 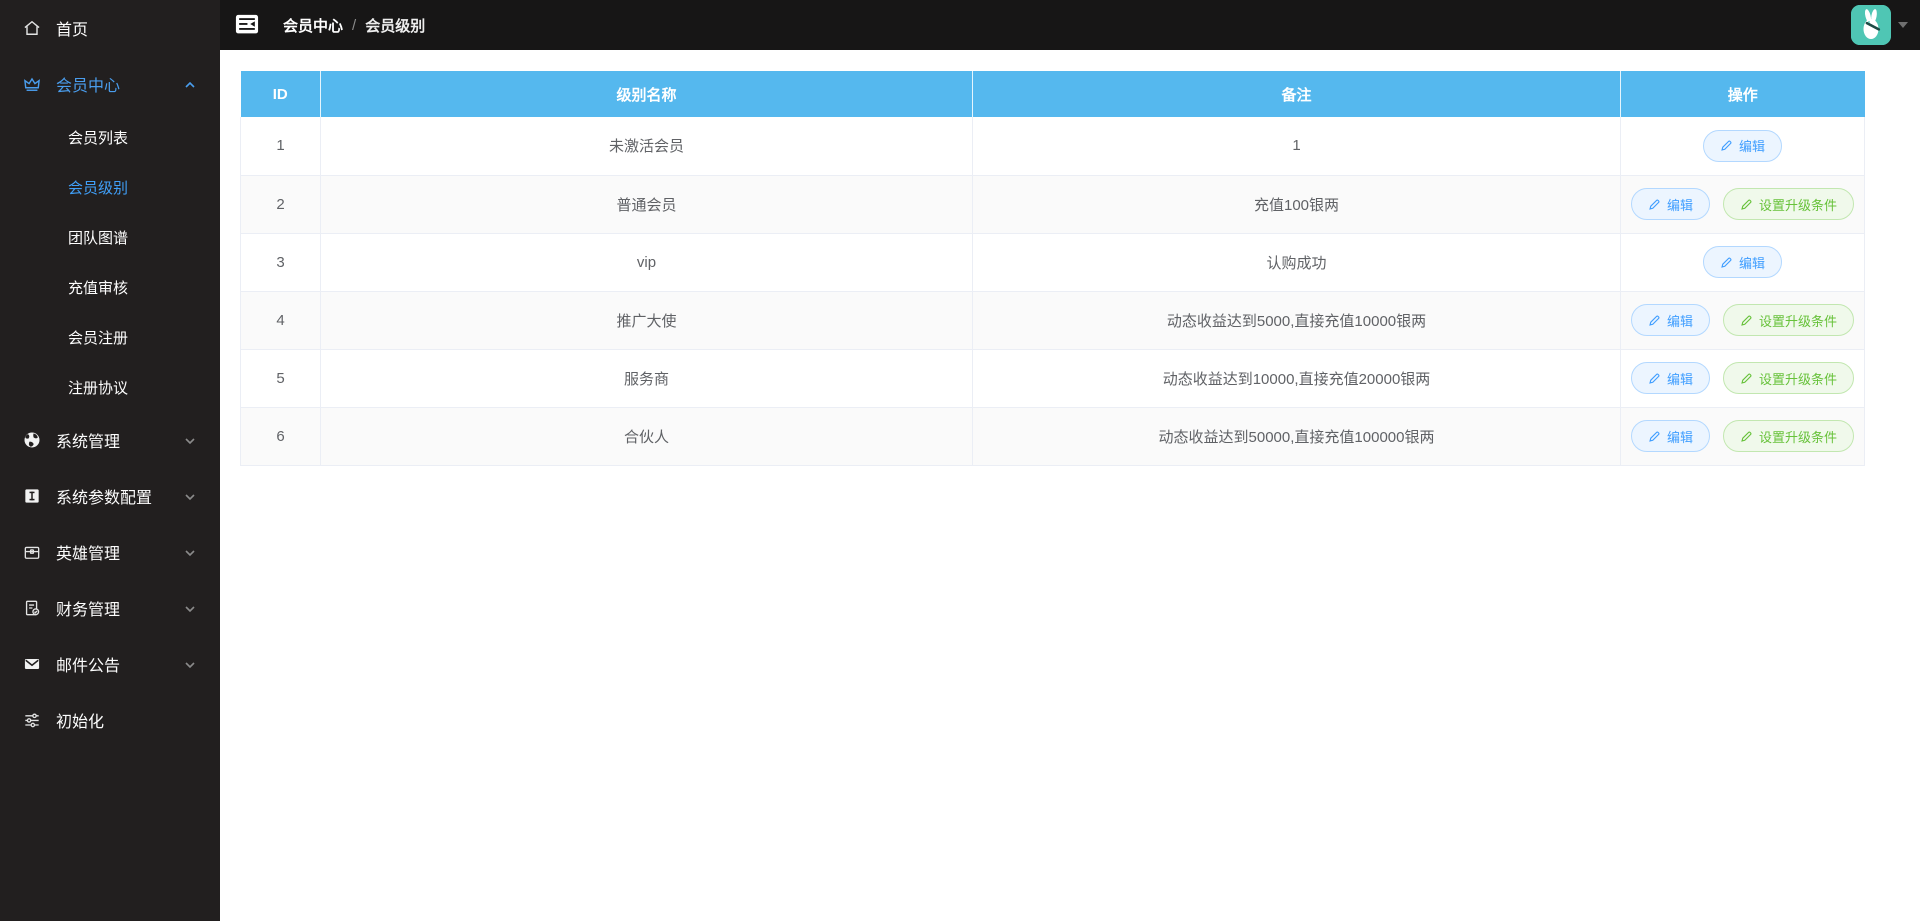 I want to click on sidebar-item-label: 系统管理, so click(x=88, y=442).